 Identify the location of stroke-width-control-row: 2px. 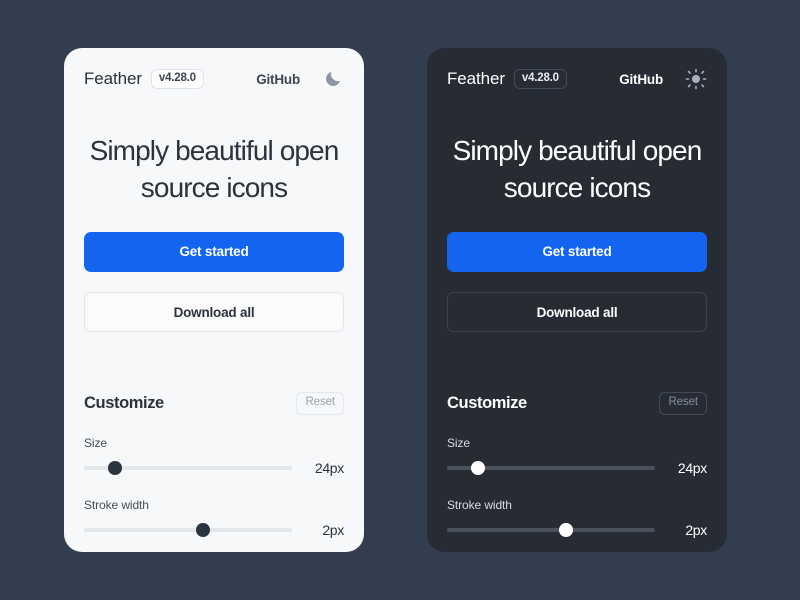
(214, 530).